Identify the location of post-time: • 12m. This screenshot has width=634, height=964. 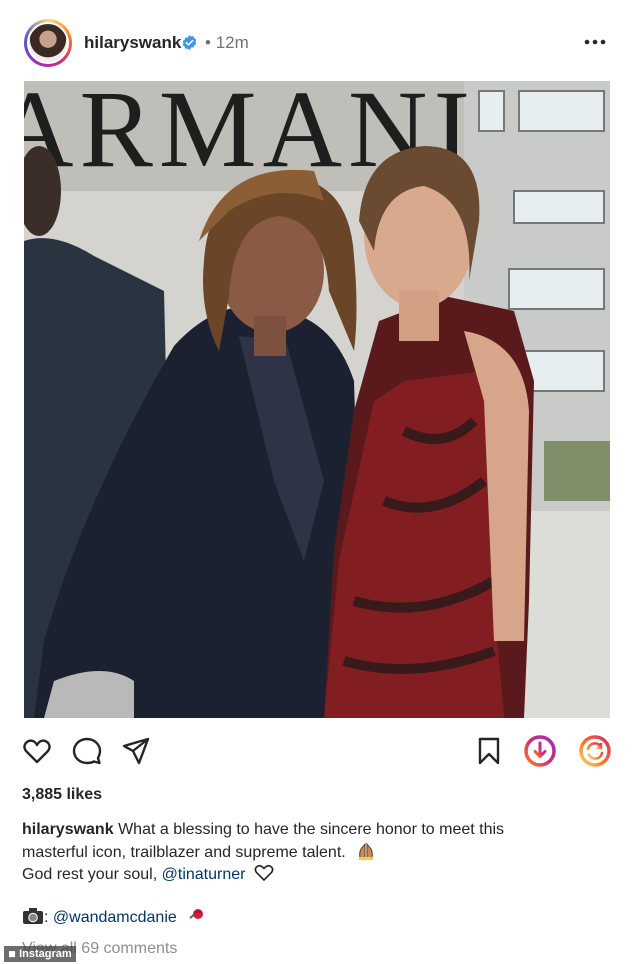
(227, 42).